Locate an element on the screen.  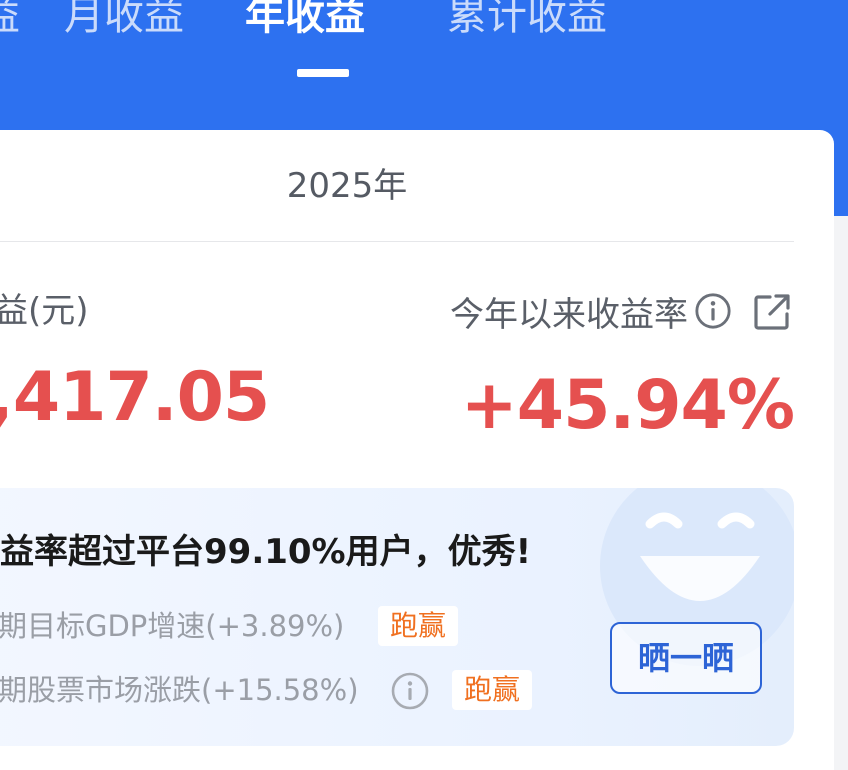
return-rate-value: +45.94% is located at coordinates (627, 405).